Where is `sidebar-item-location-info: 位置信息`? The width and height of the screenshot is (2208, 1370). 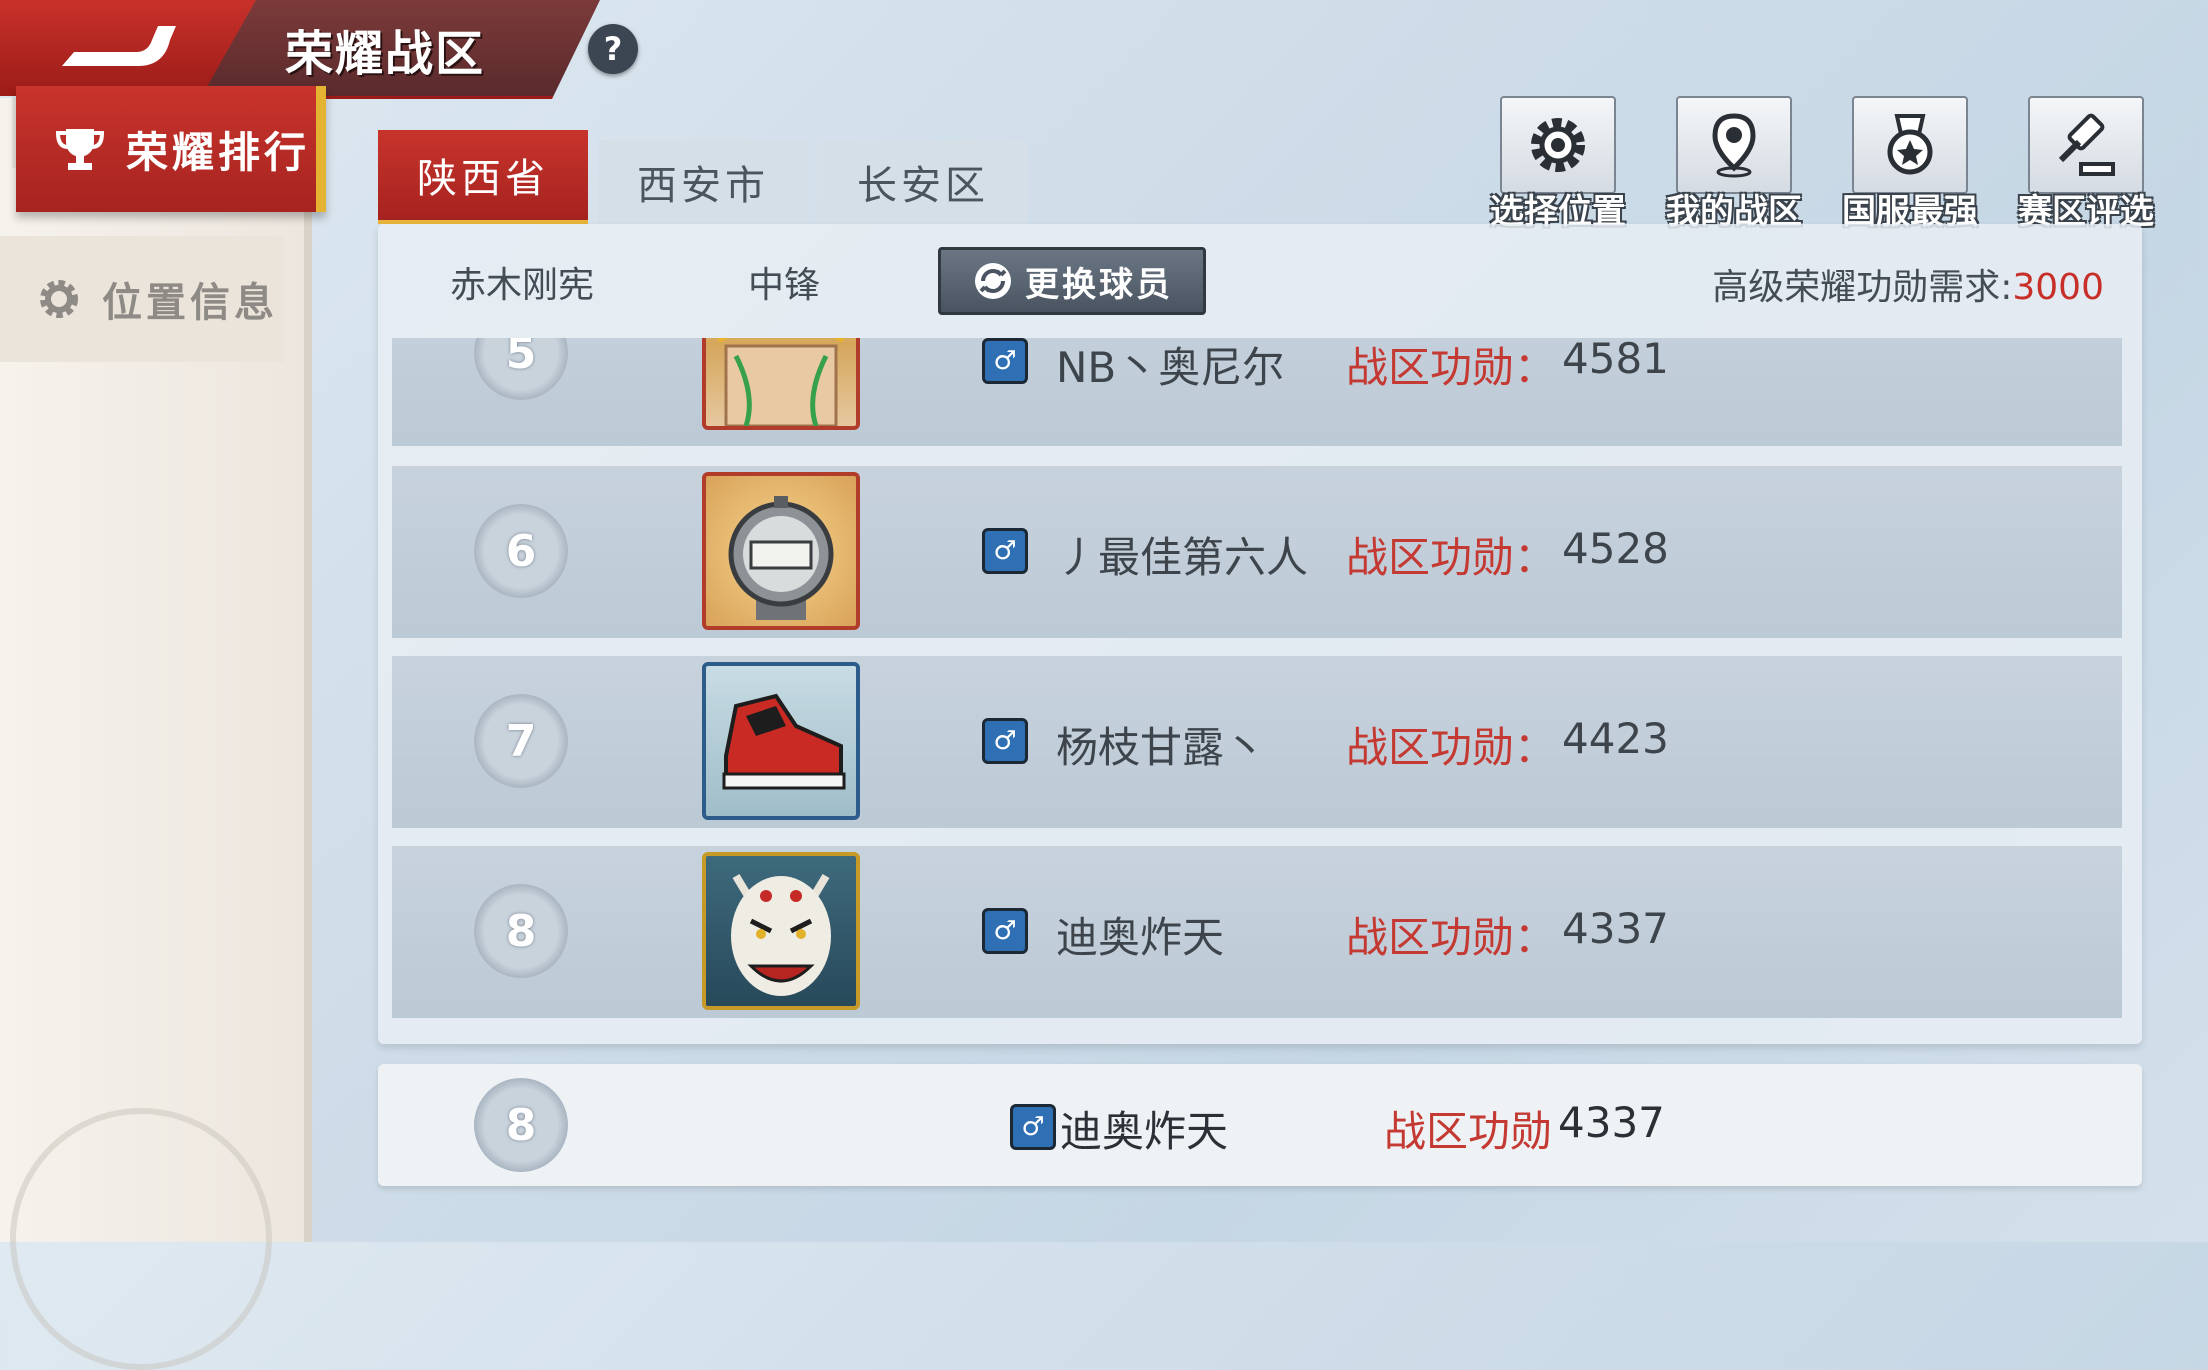
sidebar-item-location-info: 位置信息 is located at coordinates (142, 299).